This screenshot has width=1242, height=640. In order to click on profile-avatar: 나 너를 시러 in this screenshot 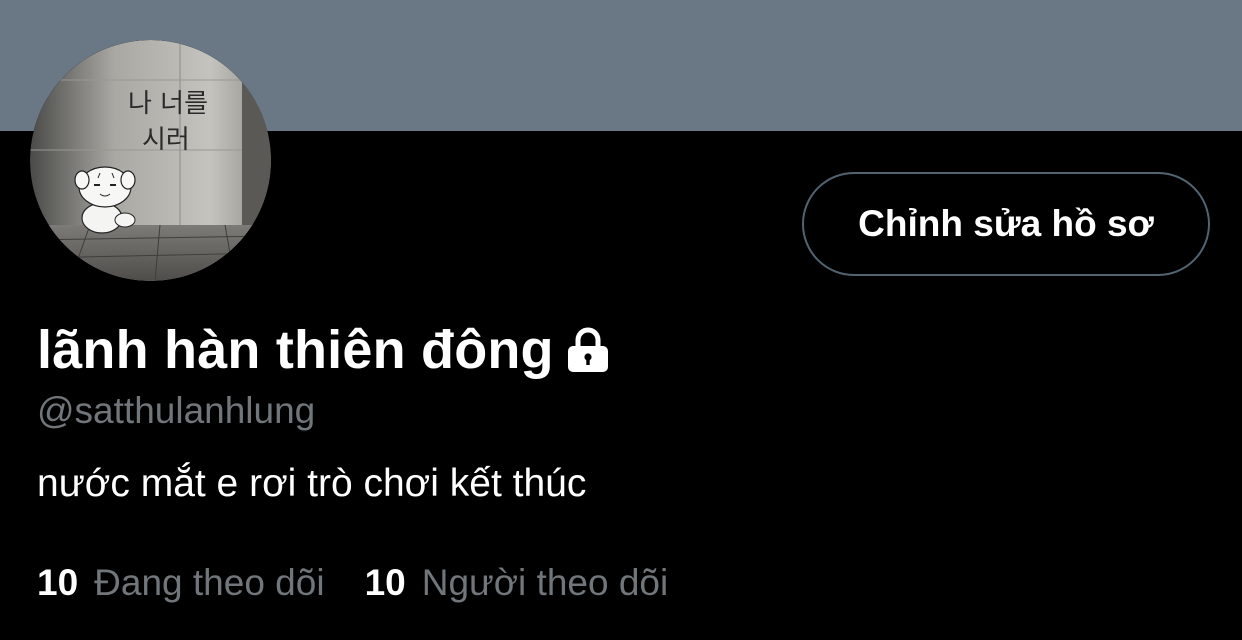, I will do `click(150, 160)`.